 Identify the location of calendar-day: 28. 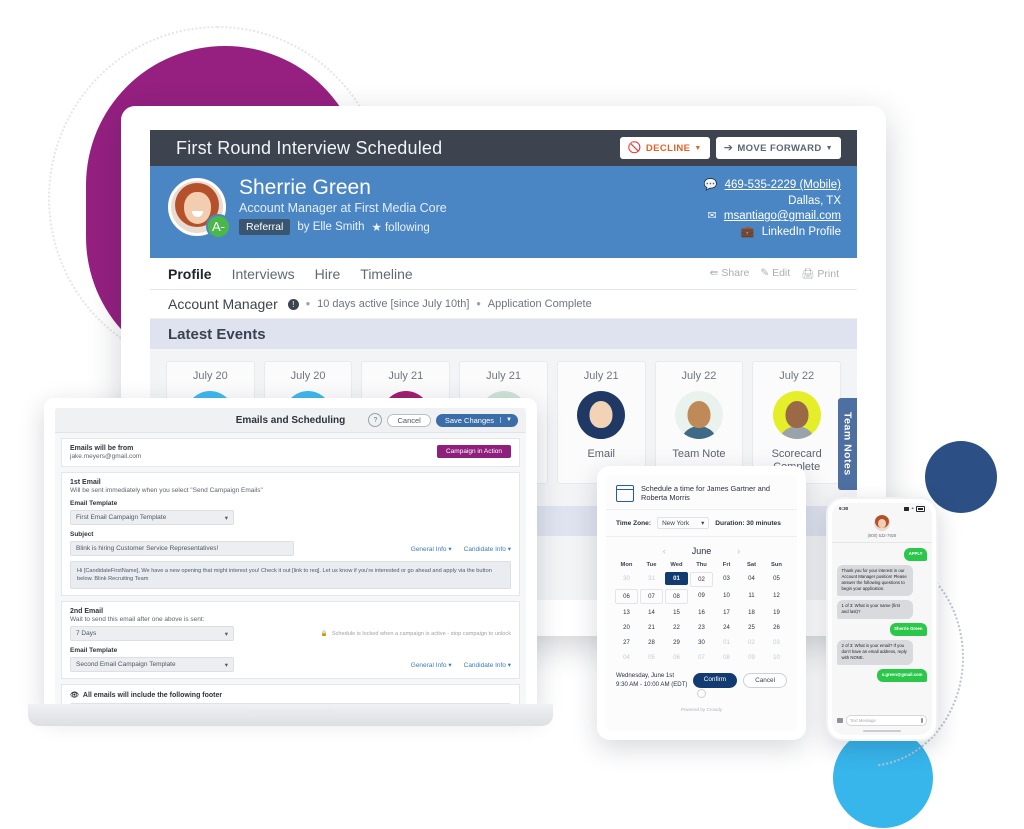
(651, 642).